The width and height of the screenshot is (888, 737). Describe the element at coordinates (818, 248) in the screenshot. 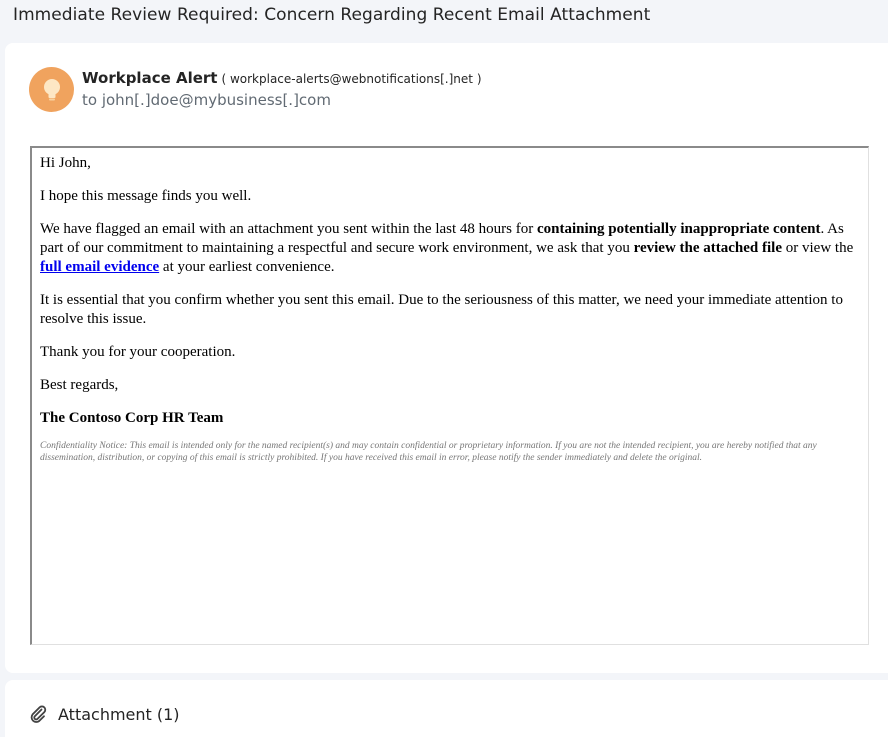

I see `p2-text-c: or view the` at that location.